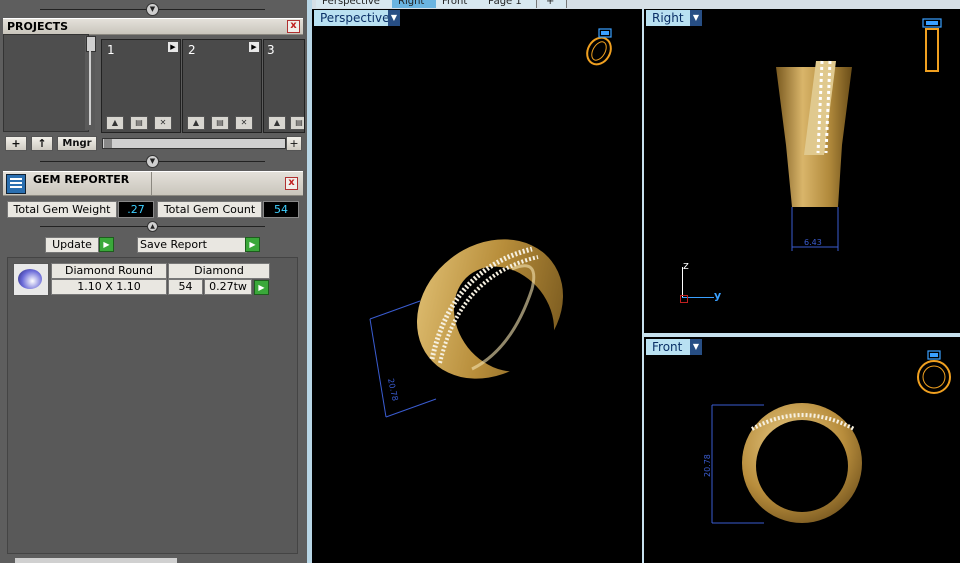 The width and height of the screenshot is (960, 563). I want to click on projects-scrollbar, so click(90, 83).